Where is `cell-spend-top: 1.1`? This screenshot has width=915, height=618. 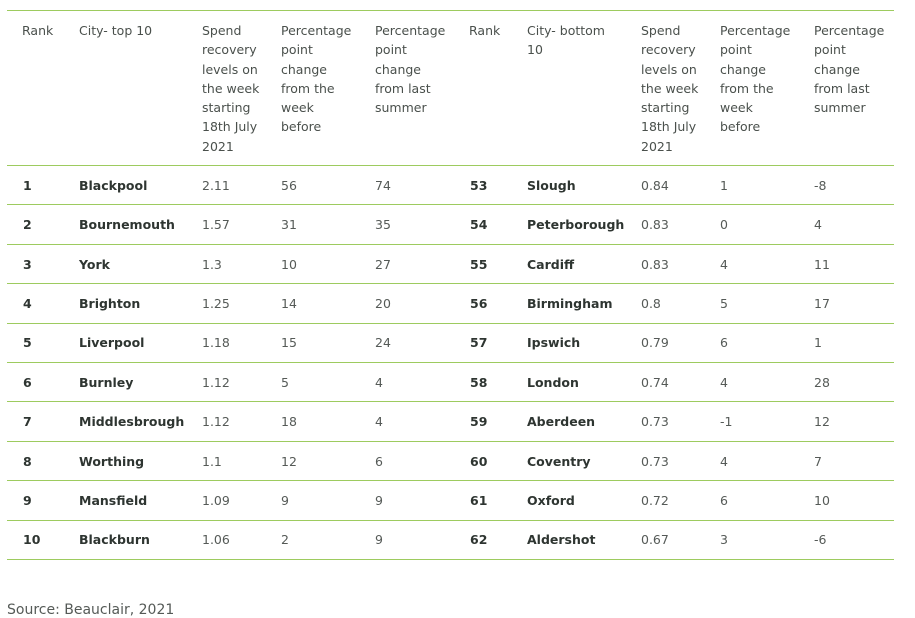 cell-spend-top: 1.1 is located at coordinates (212, 461).